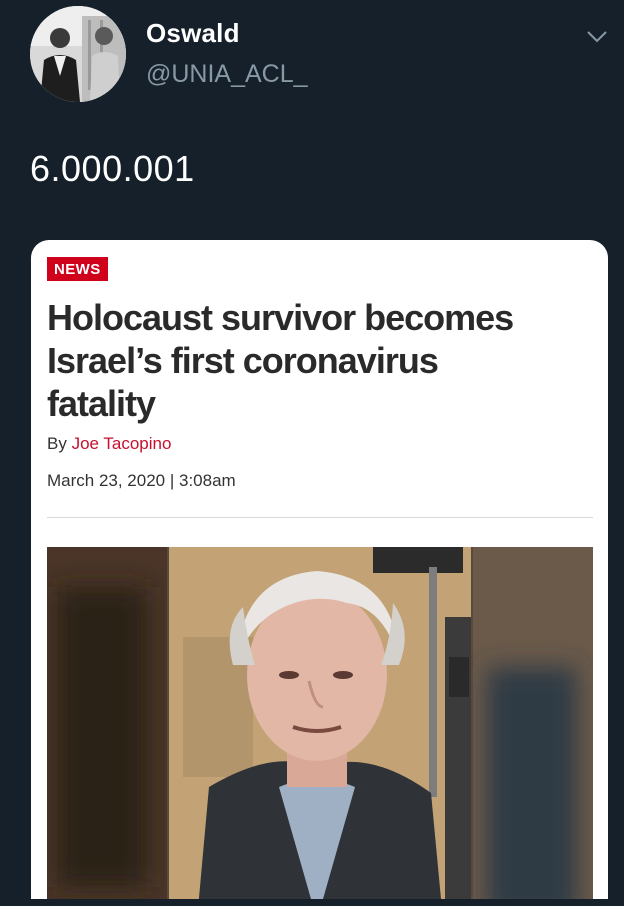 The width and height of the screenshot is (624, 906). Describe the element at coordinates (122, 443) in the screenshot. I see `author-link: Joe Tacopino` at that location.